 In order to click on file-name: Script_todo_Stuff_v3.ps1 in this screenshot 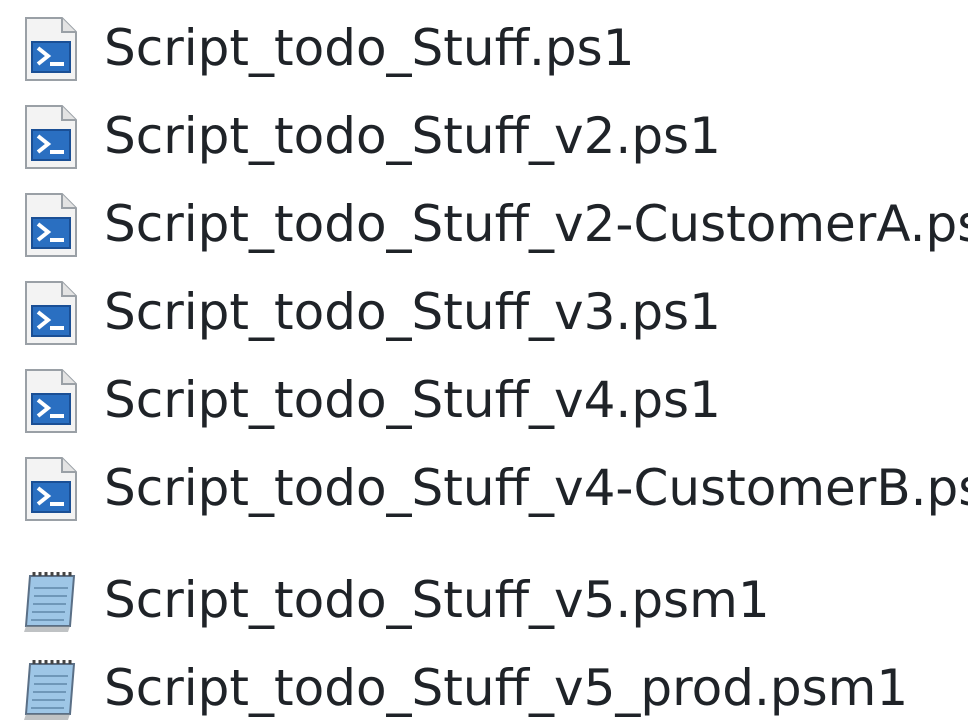, I will do `click(412, 312)`.